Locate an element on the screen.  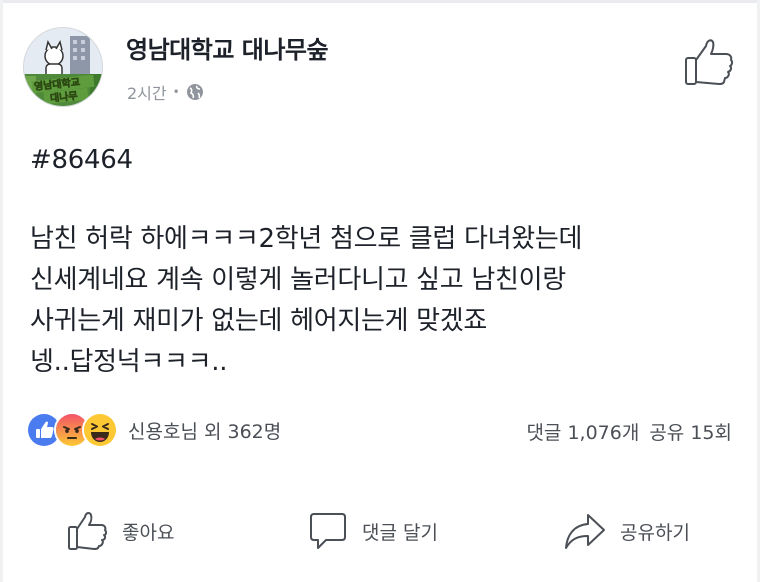
post-meta: 2시간 • is located at coordinates (165, 92).